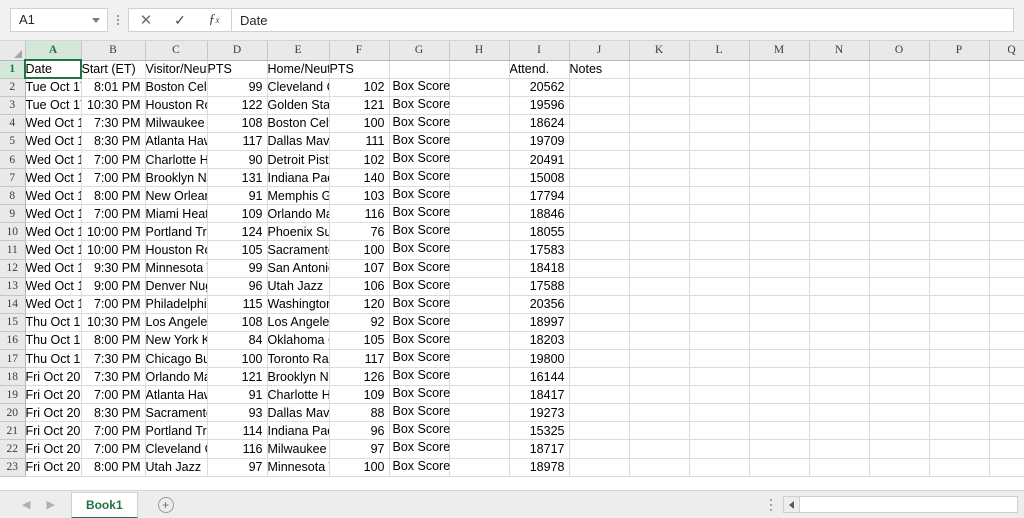 The width and height of the screenshot is (1024, 518). Describe the element at coordinates (176, 359) in the screenshot. I see `cell: Chicago Bulls` at that location.